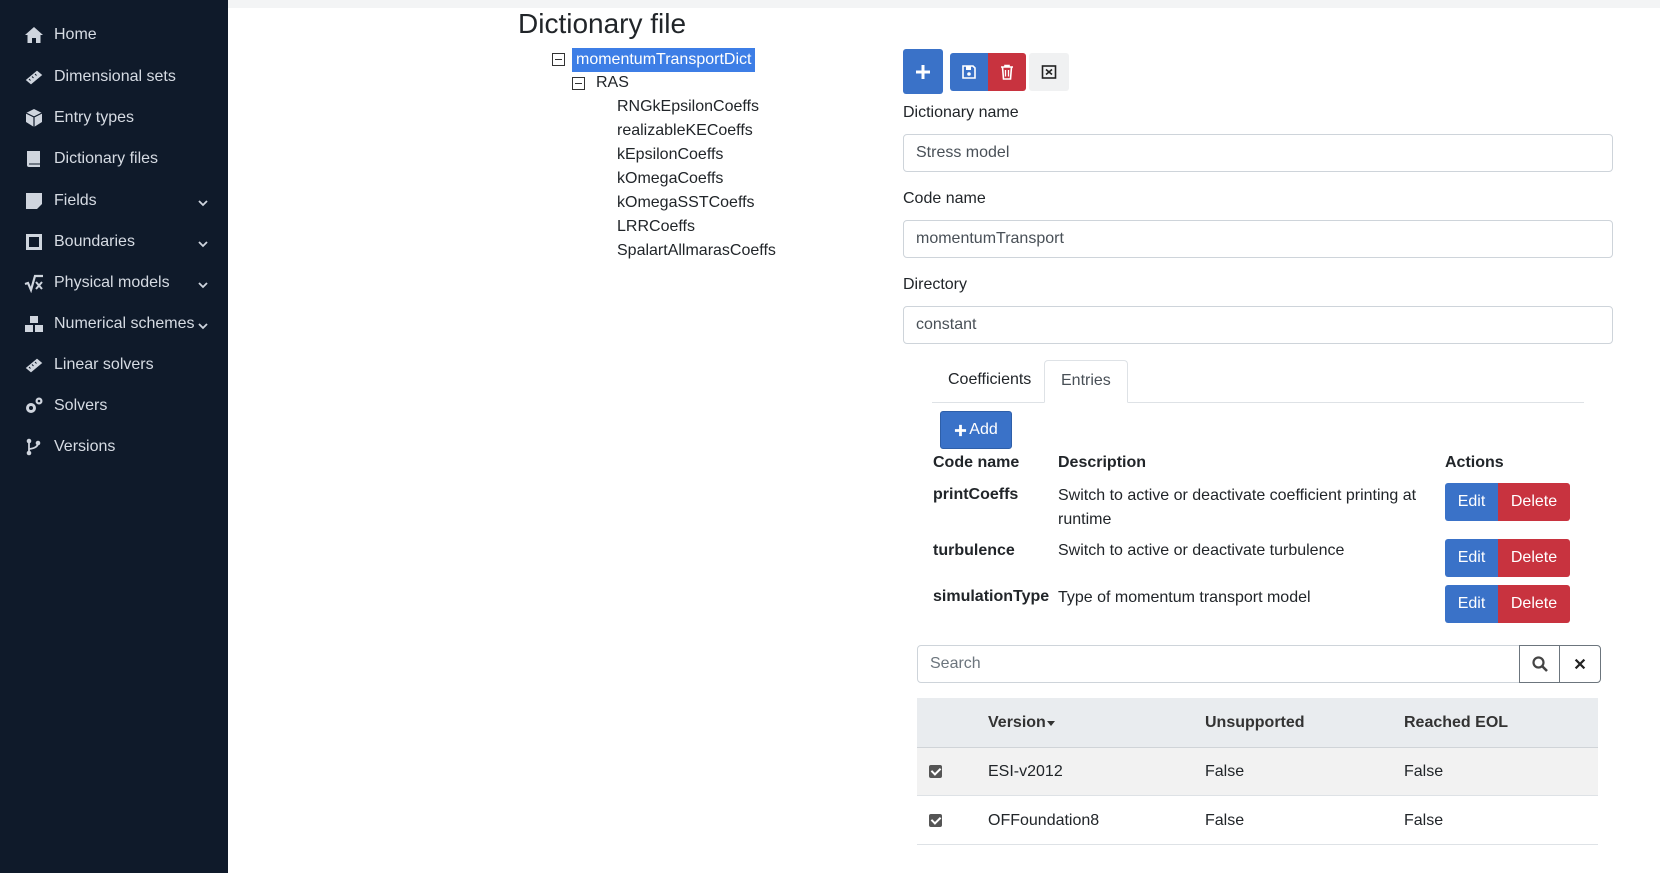 This screenshot has height=873, width=1660. I want to click on entry-description: Type of momentum transport model, so click(1184, 597).